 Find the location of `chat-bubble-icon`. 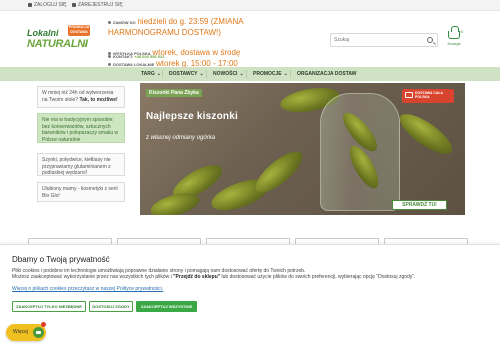

chat-bubble-icon is located at coordinates (38, 332).